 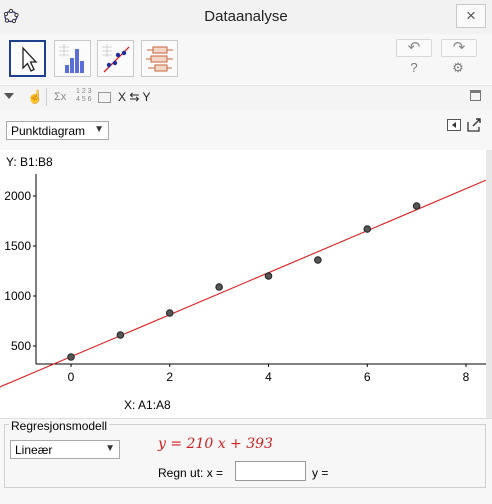 What do you see at coordinates (459, 48) in the screenshot?
I see `redo-button: ↷` at bounding box center [459, 48].